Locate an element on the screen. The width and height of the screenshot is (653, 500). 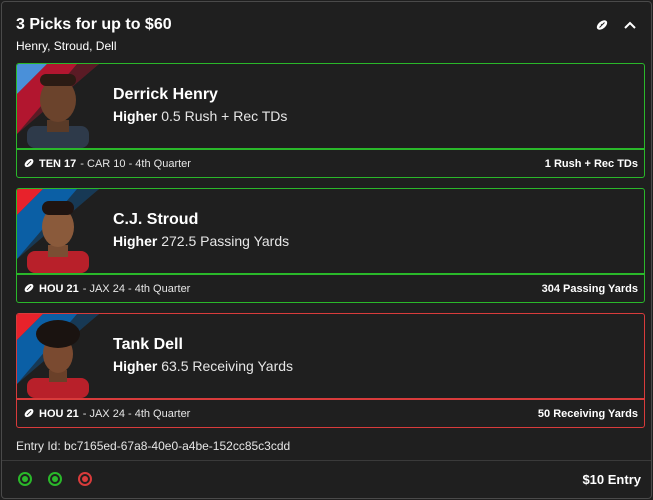
pick-stat: 0.5 Rush + Rec TDs is located at coordinates (224, 116).